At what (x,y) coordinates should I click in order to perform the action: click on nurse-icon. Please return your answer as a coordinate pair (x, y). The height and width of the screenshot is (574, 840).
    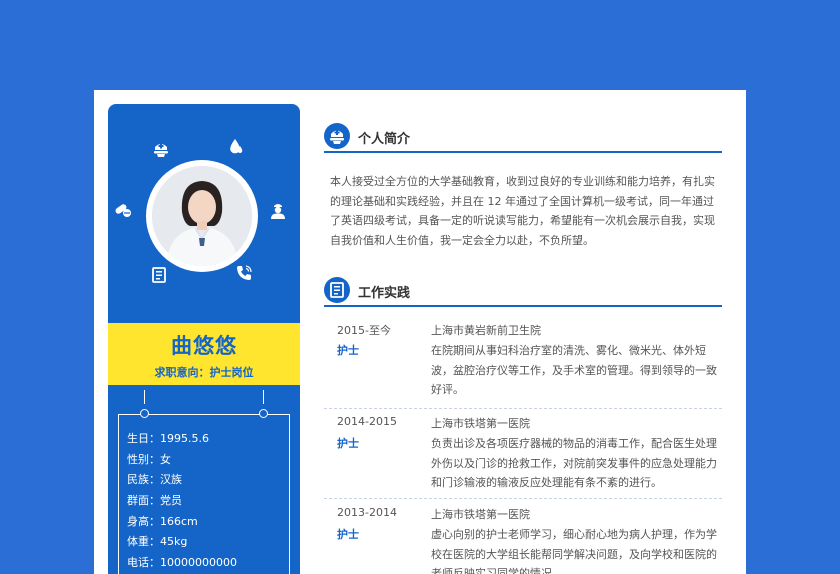
    Looking at the image, I should click on (278, 211).